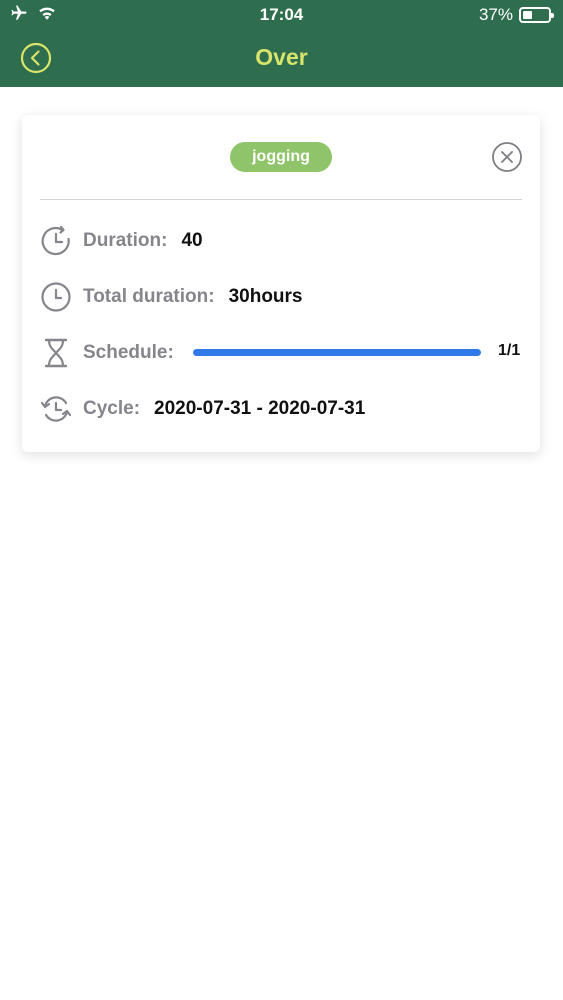 The image size is (563, 1000). I want to click on cycle-label: Cycle:, so click(112, 408).